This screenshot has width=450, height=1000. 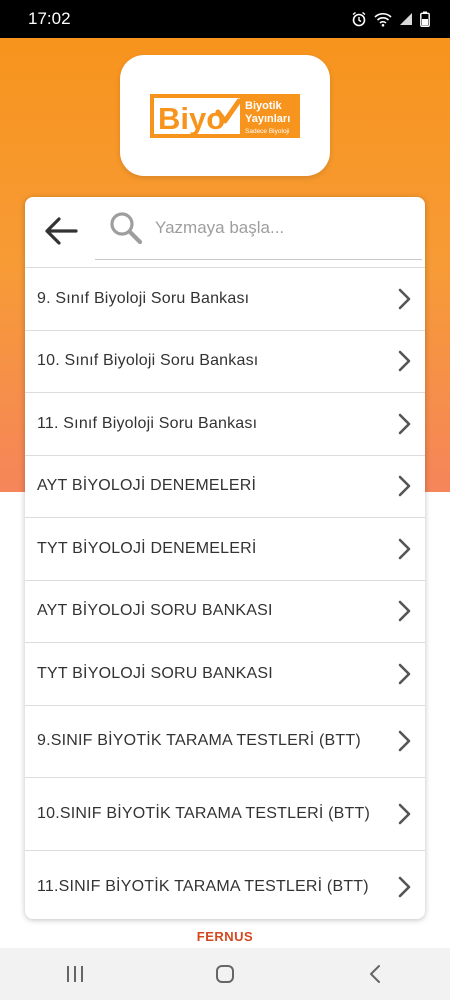 I want to click on list-item: AYT BİYOLOJİ SORU BANKASI, so click(x=225, y=612).